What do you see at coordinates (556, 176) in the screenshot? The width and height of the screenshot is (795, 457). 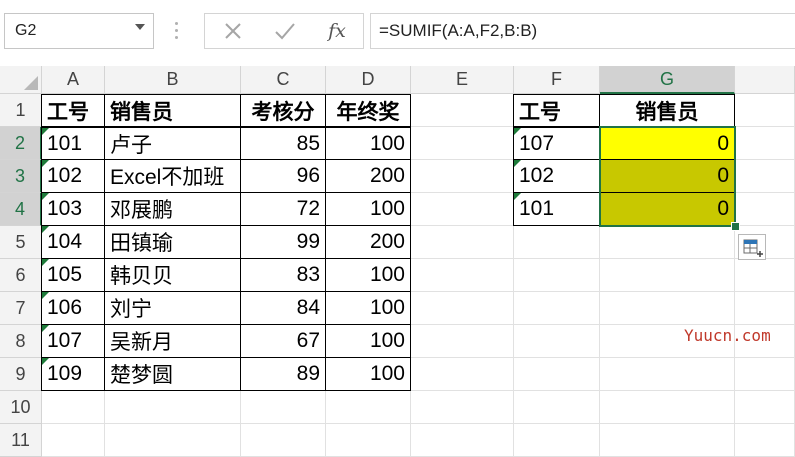 I see `lookup-id-cell: 102` at bounding box center [556, 176].